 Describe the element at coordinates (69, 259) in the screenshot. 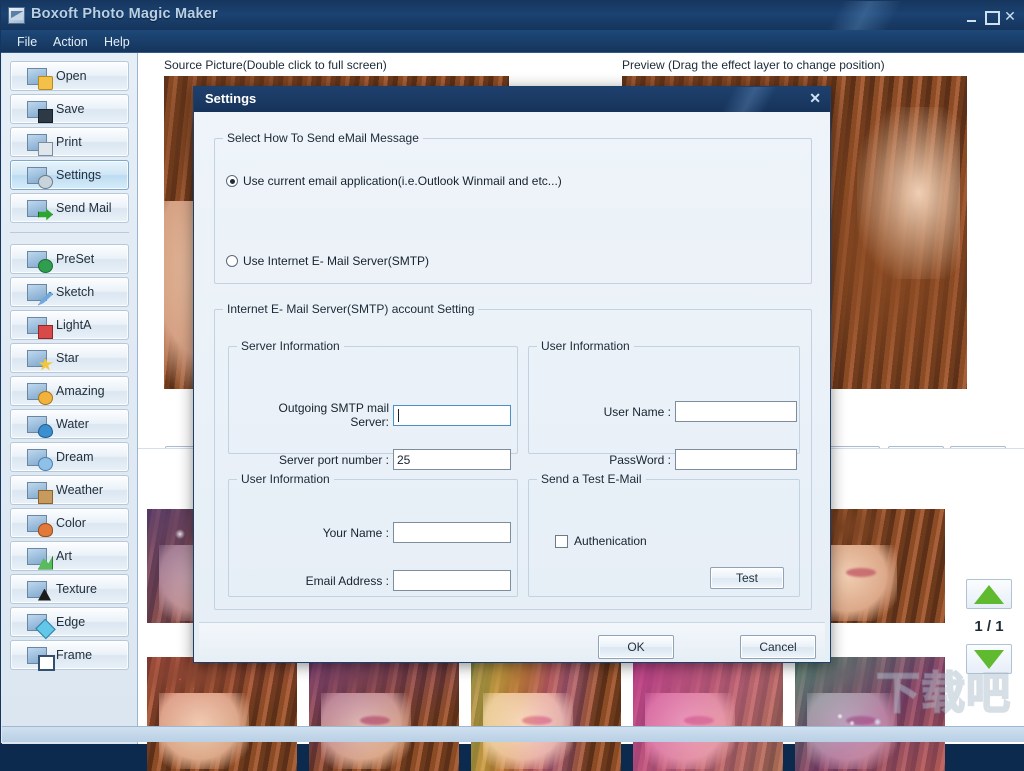

I see `sidebar-item-preset: PreSet` at that location.